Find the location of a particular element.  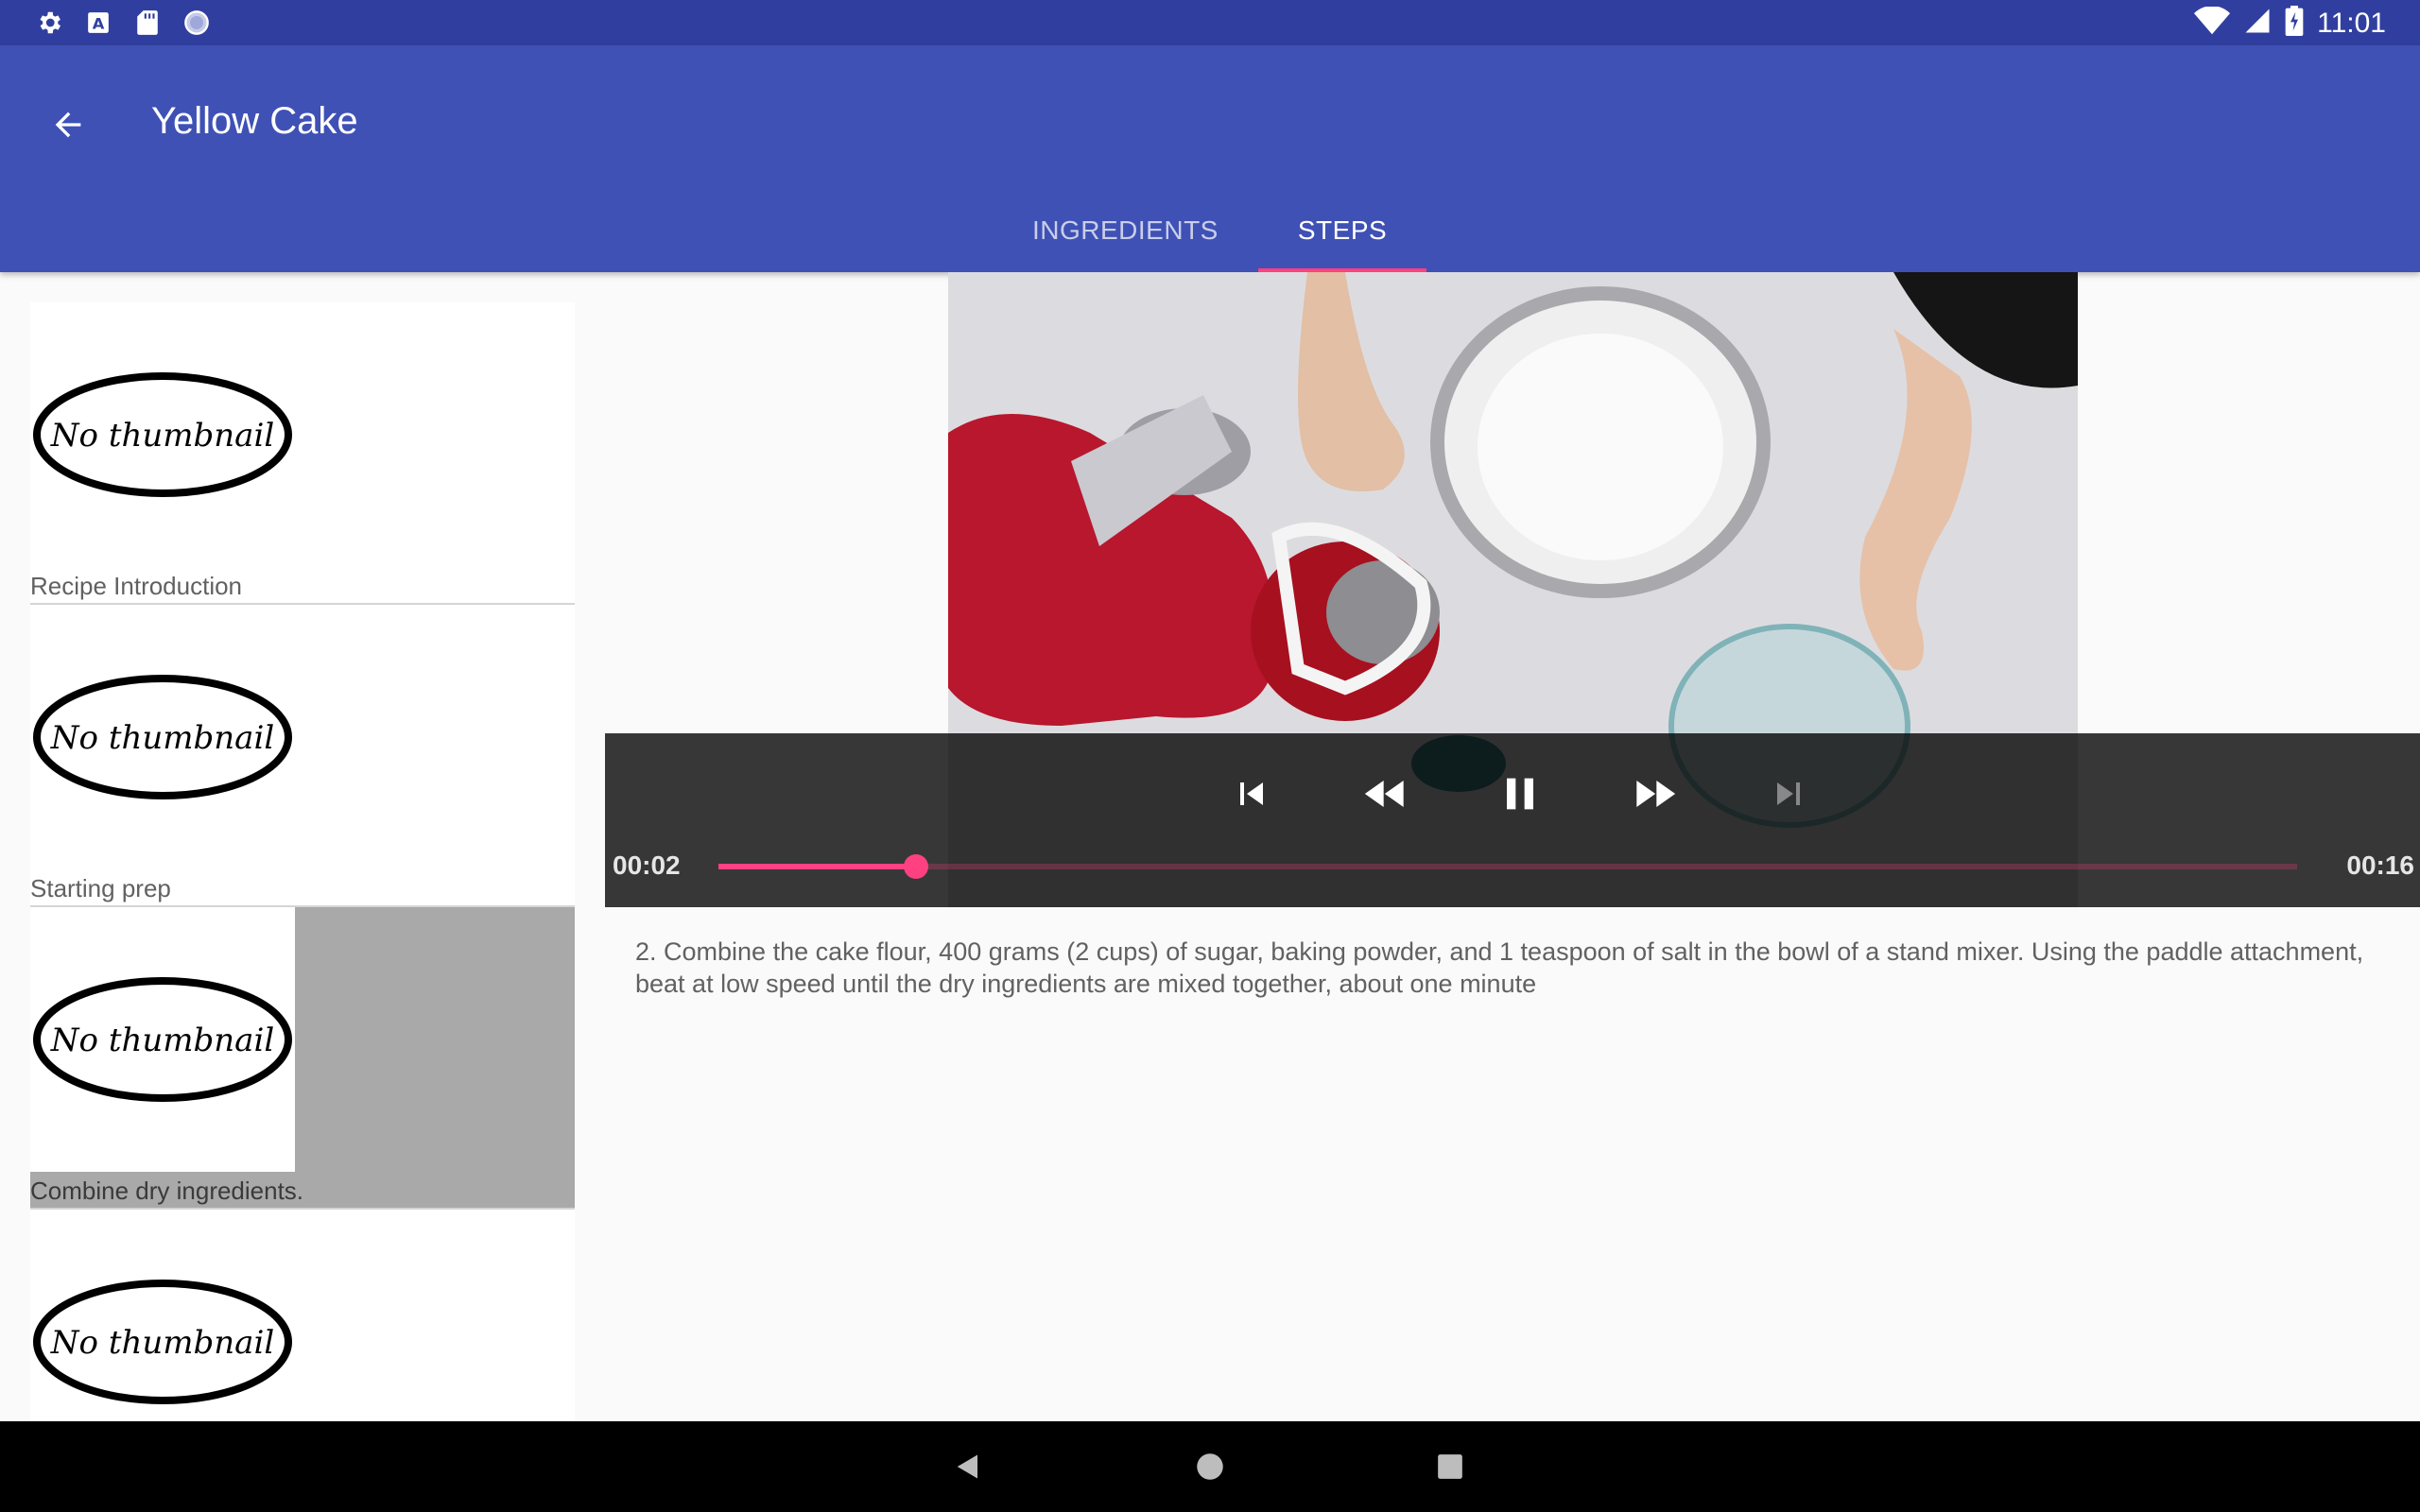

status-icons-right: 11:01 is located at coordinates (2290, 23).